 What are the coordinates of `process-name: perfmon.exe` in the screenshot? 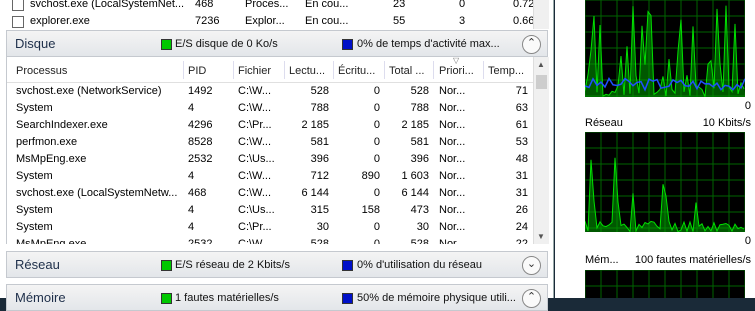 It's located at (47, 142).